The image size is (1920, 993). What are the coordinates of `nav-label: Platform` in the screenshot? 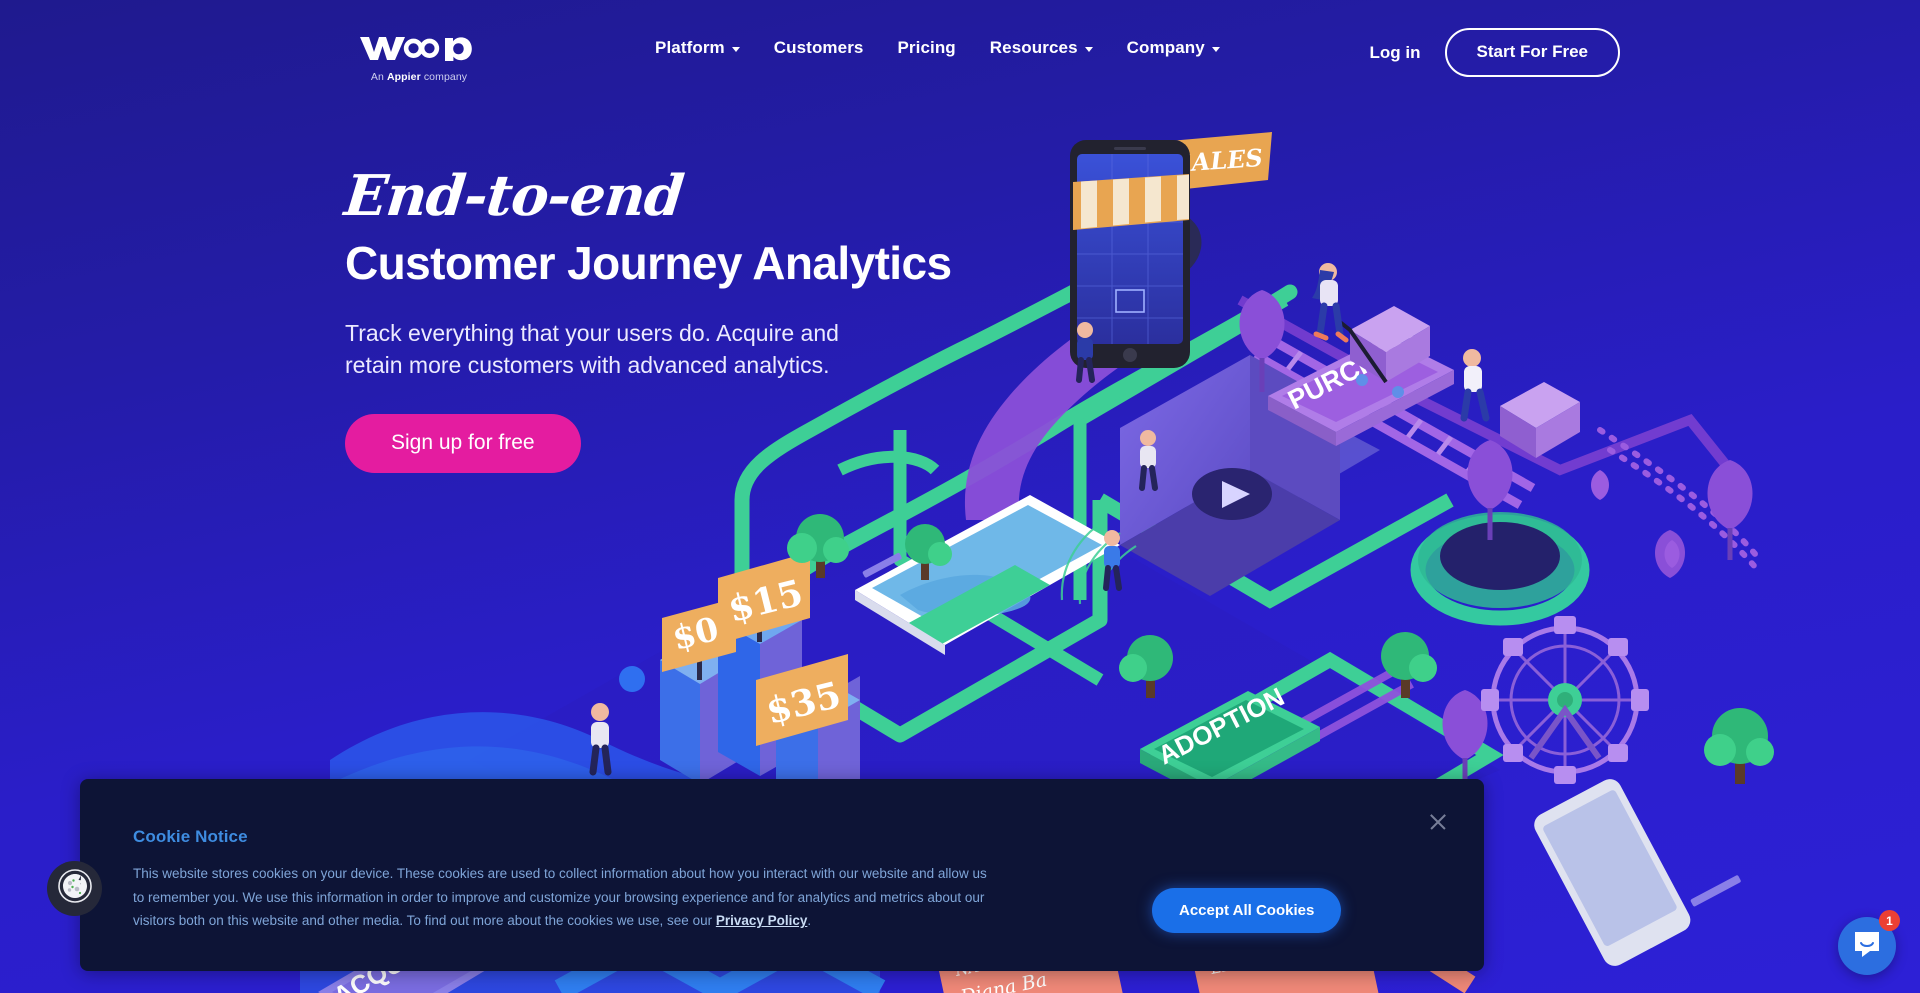 It's located at (690, 47).